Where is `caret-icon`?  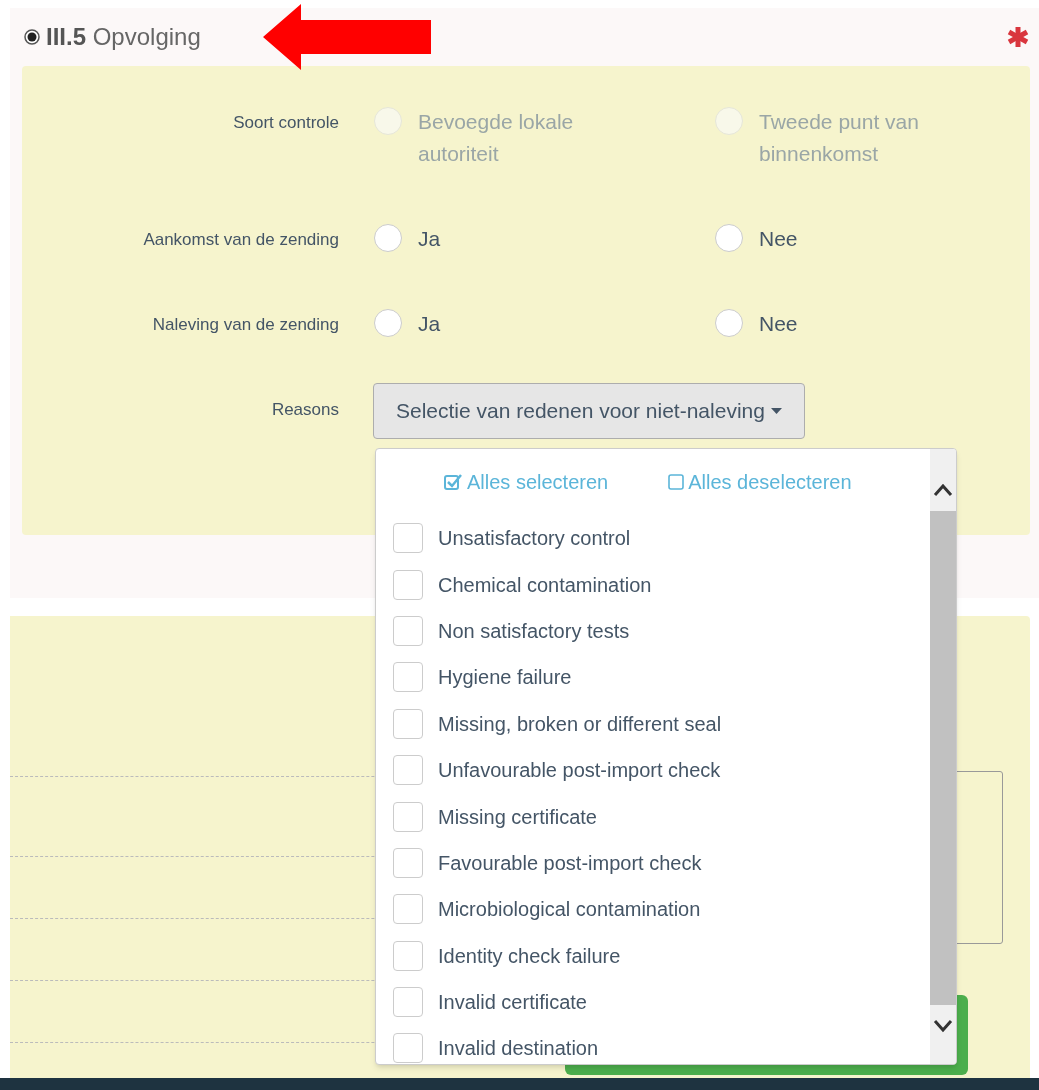 caret-icon is located at coordinates (776, 411).